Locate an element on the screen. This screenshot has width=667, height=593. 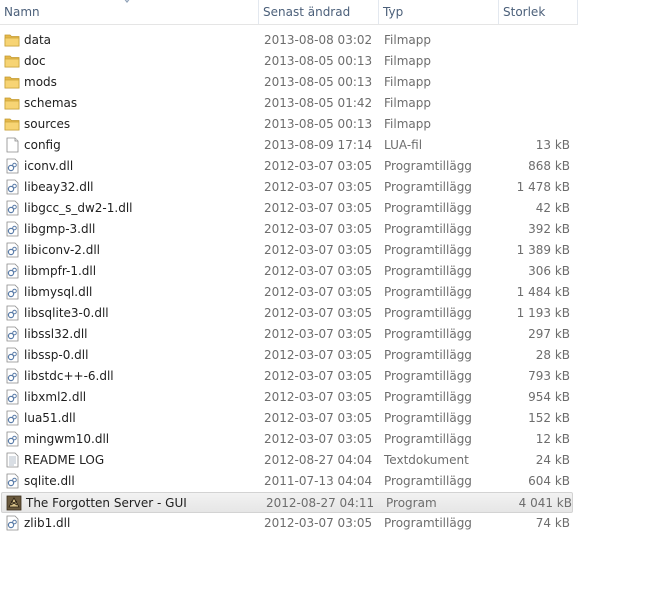
file-name: schemas is located at coordinates (51, 103).